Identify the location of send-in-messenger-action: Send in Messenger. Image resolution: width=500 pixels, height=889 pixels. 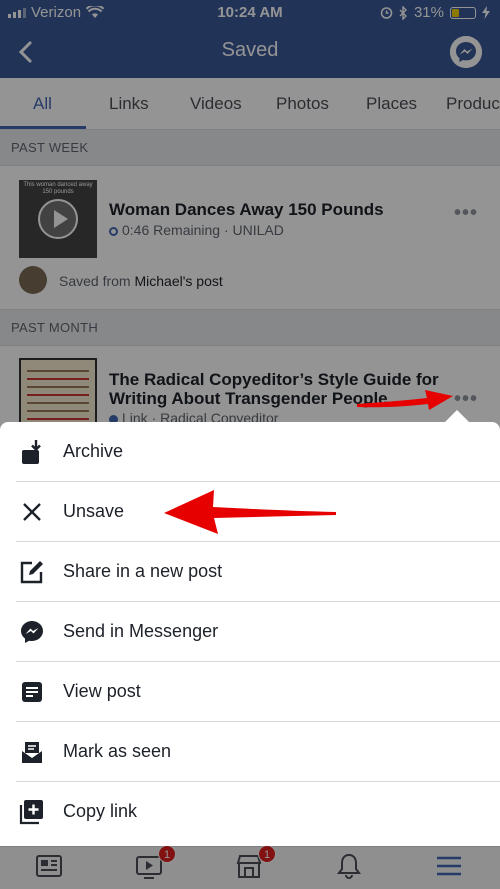
(250, 632).